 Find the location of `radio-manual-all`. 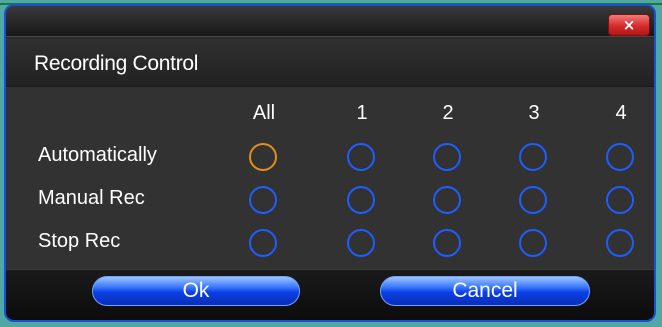

radio-manual-all is located at coordinates (263, 200).